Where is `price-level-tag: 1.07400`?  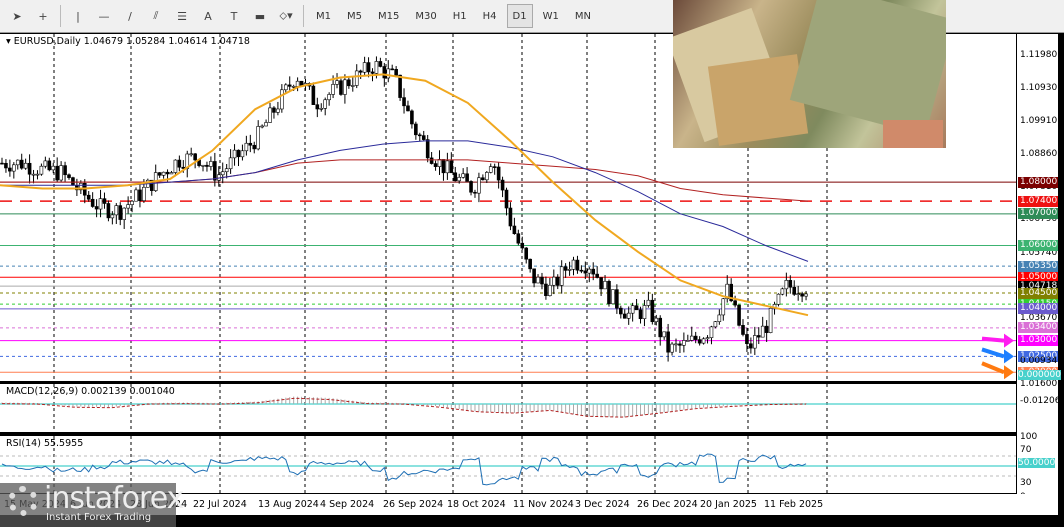 price-level-tag: 1.07400 is located at coordinates (1038, 201).